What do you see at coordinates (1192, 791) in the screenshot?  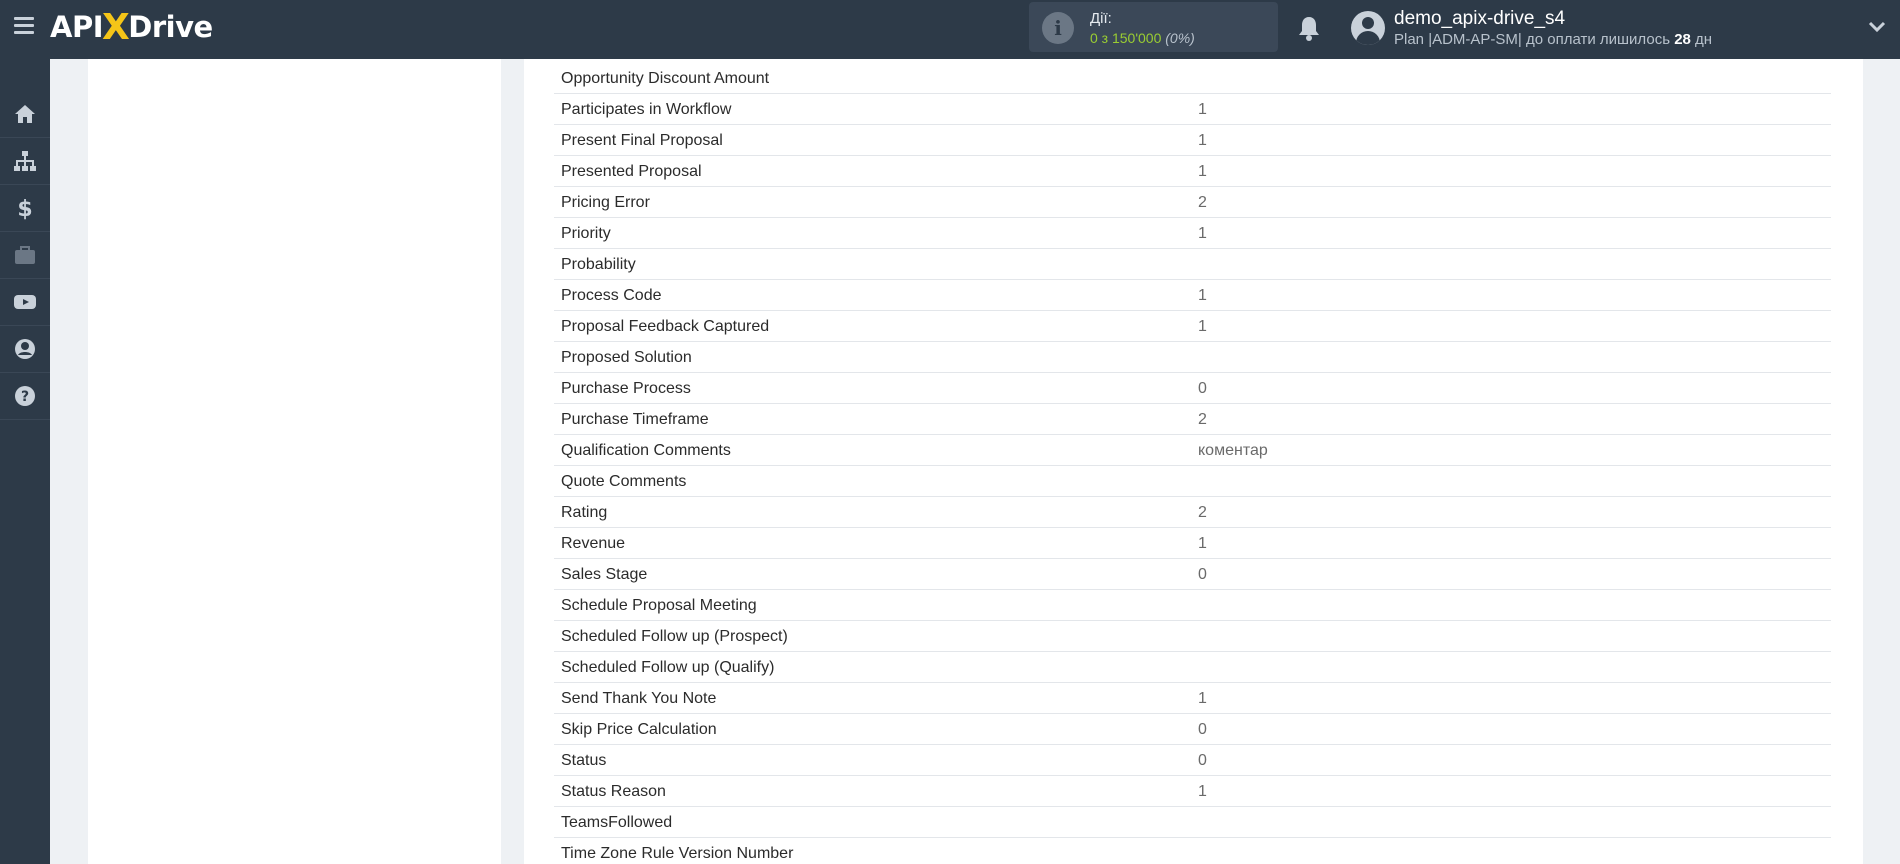 I see `table-row: Status Reason 1` at bounding box center [1192, 791].